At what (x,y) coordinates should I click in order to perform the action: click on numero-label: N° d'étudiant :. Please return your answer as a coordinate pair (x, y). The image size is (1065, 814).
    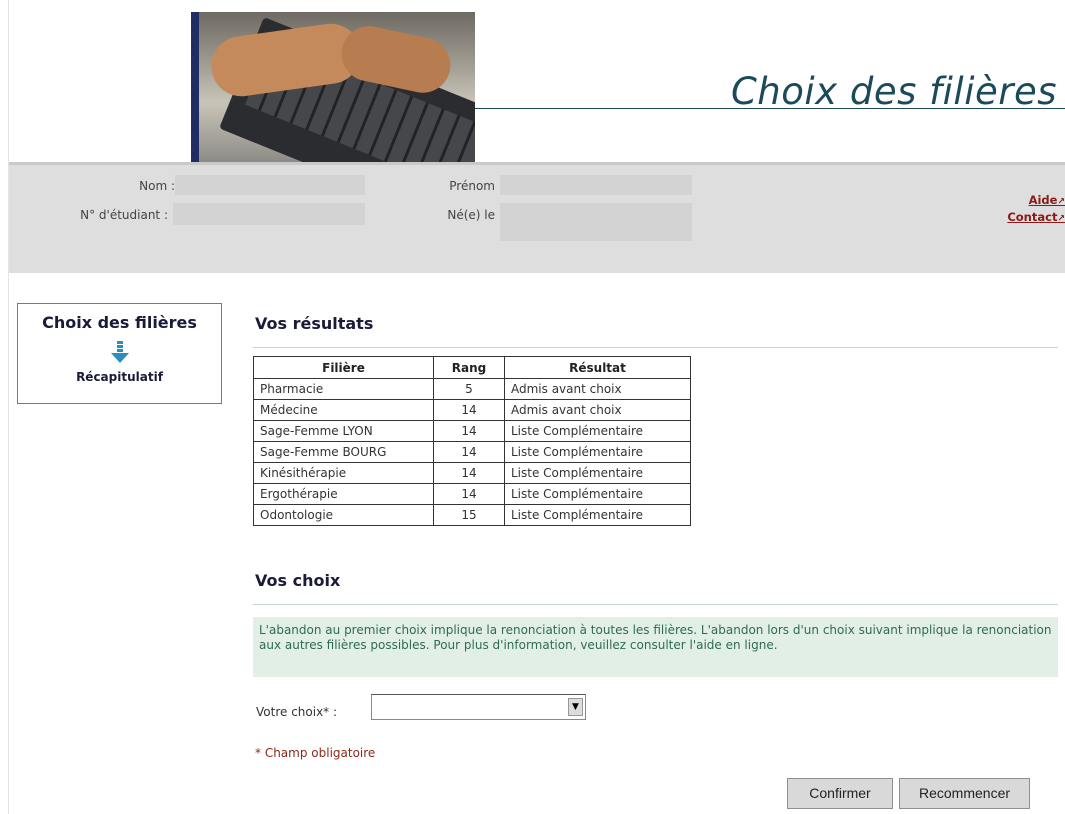
    Looking at the image, I should click on (124, 215).